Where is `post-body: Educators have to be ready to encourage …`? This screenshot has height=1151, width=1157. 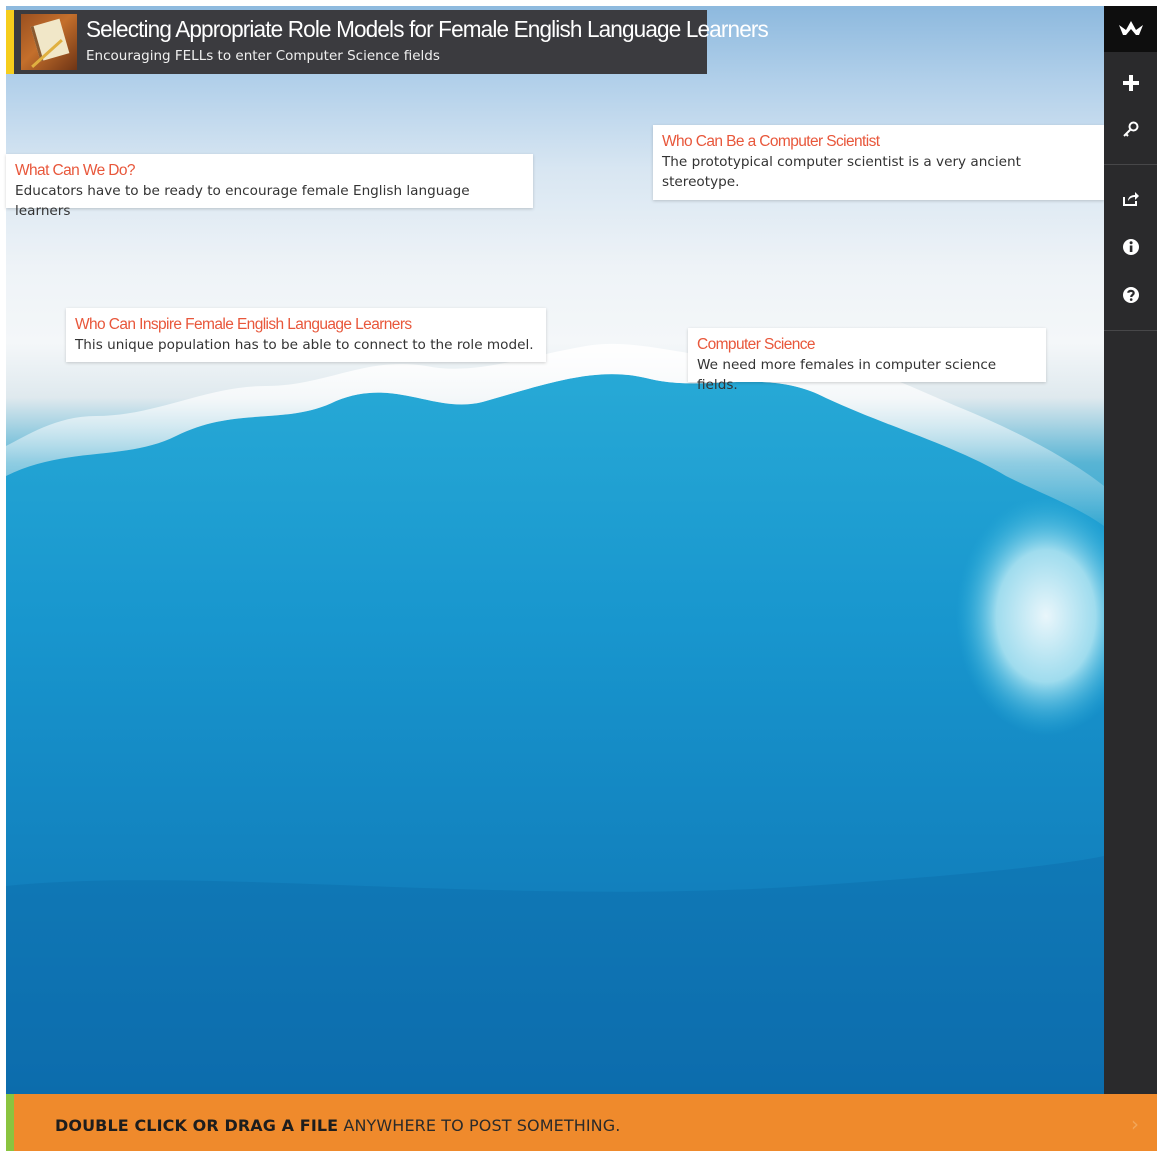 post-body: Educators have to be ready to encourage … is located at coordinates (242, 201).